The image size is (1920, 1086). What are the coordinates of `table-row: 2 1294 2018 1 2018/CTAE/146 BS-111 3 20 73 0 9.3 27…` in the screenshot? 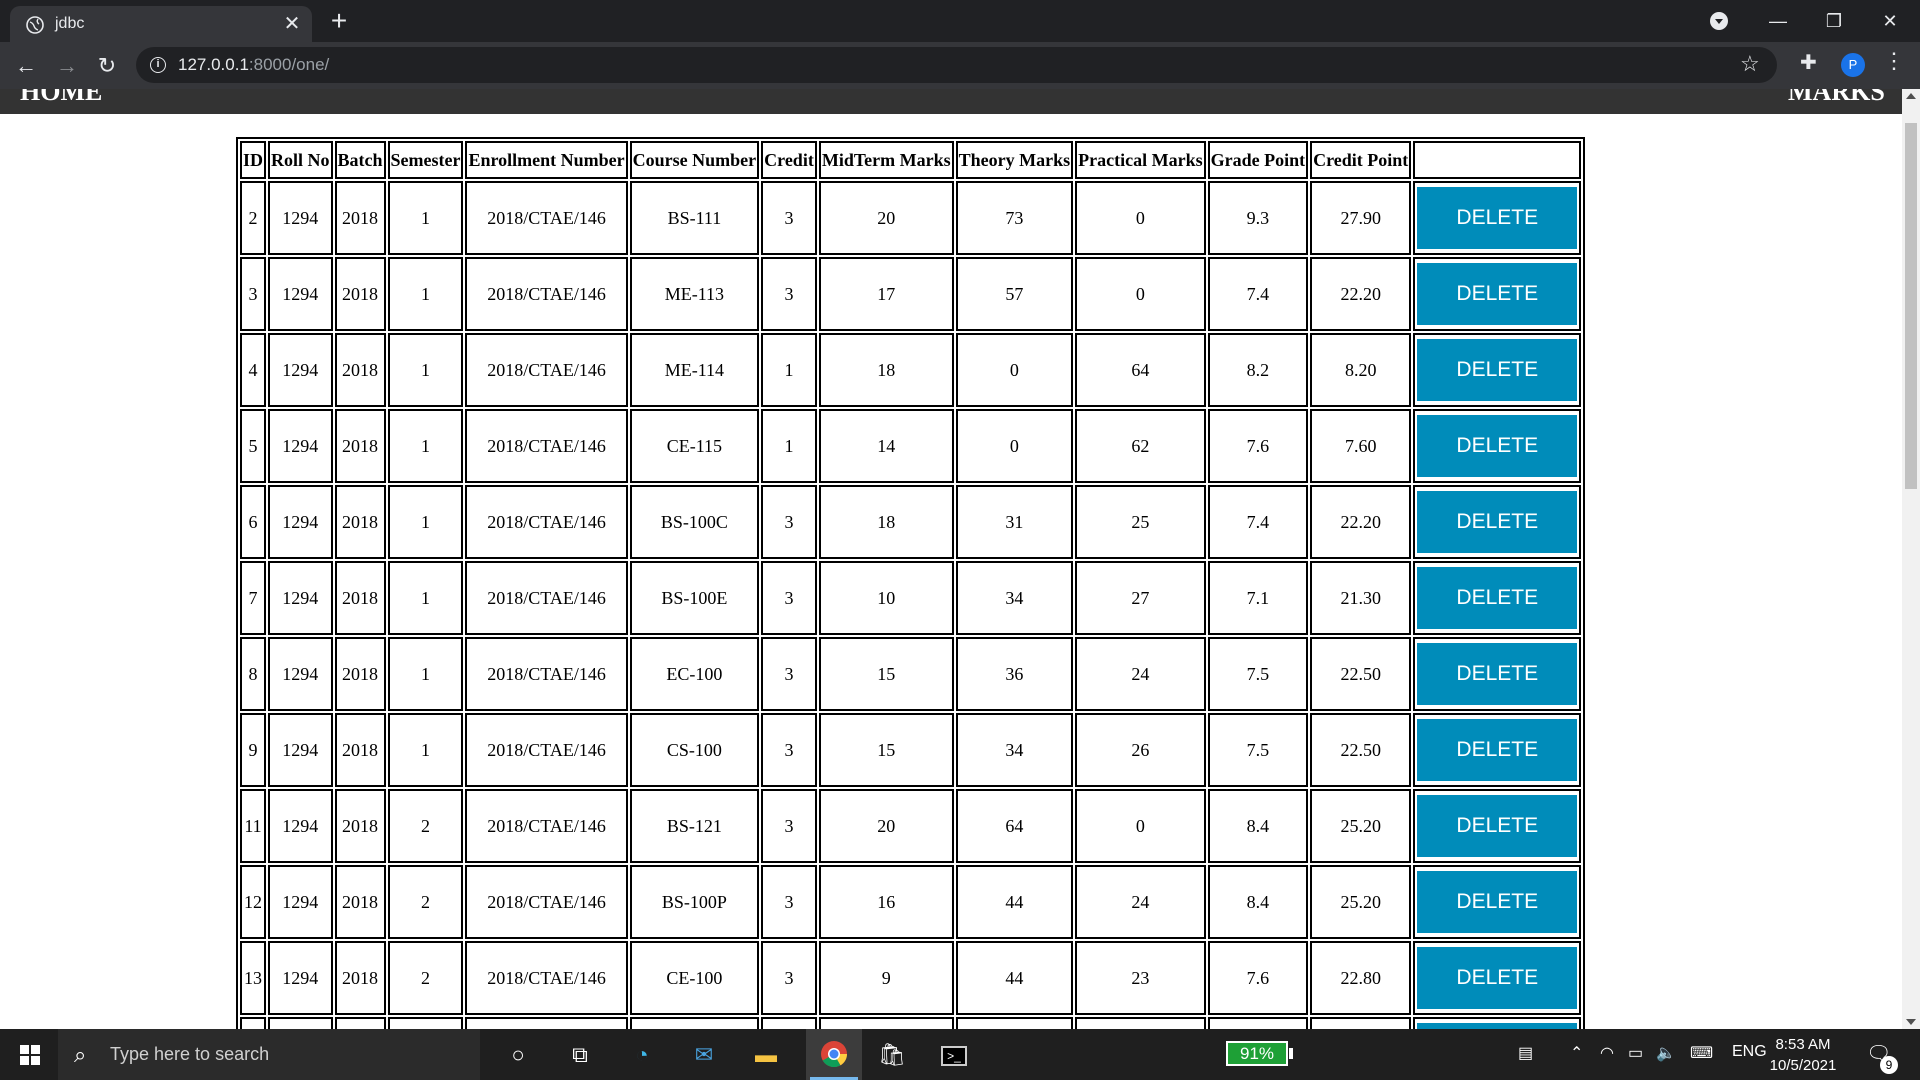 It's located at (911, 218).